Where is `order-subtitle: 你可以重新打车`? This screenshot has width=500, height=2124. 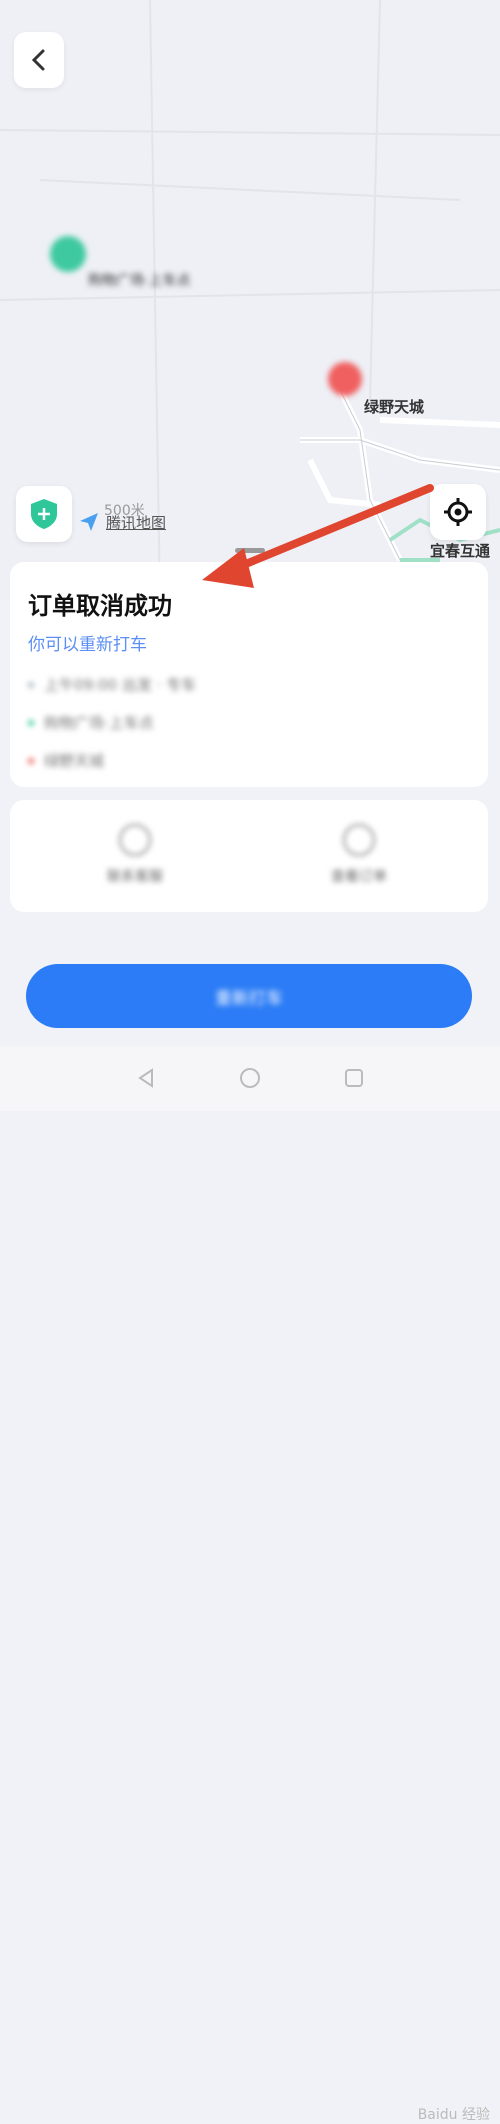
order-subtitle: 你可以重新打车 is located at coordinates (87, 642).